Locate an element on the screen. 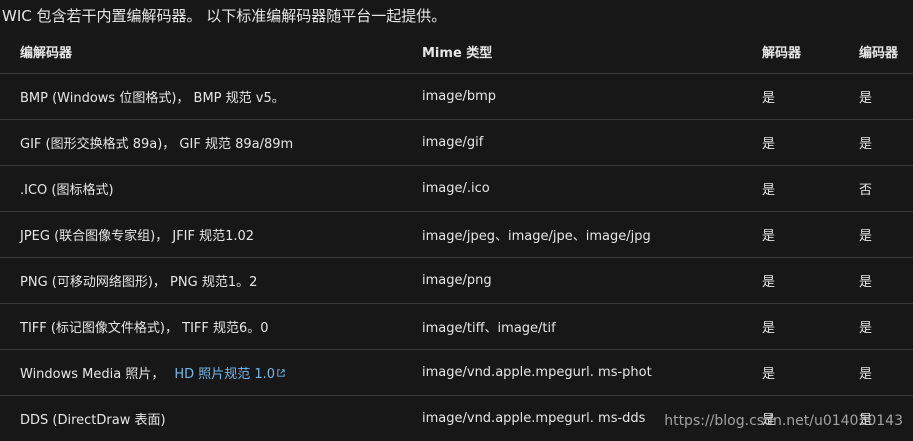  codec-cell: TIFF (标记图像文件格式)， TIFF 规范6。0 is located at coordinates (201, 327).